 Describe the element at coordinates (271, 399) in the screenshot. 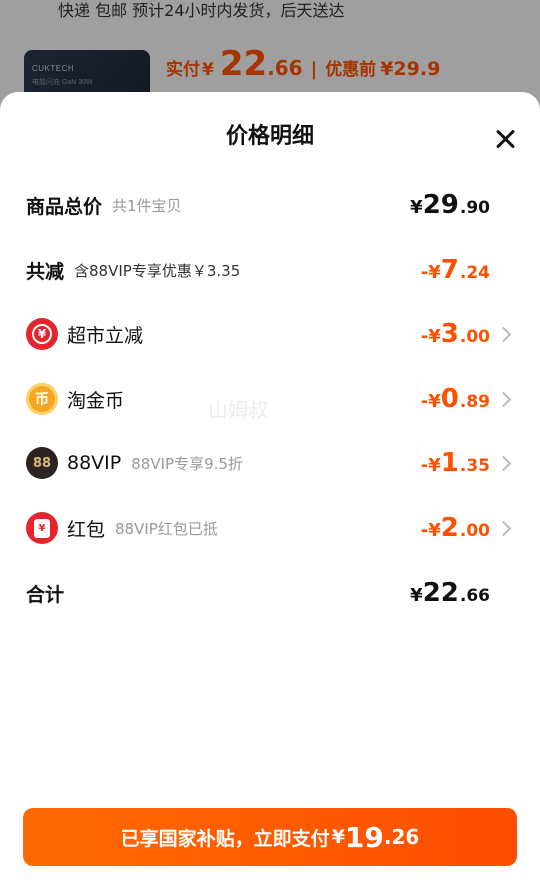

I see `row-taojinbi: 币 淘金币 - ¥ 0 .89` at that location.